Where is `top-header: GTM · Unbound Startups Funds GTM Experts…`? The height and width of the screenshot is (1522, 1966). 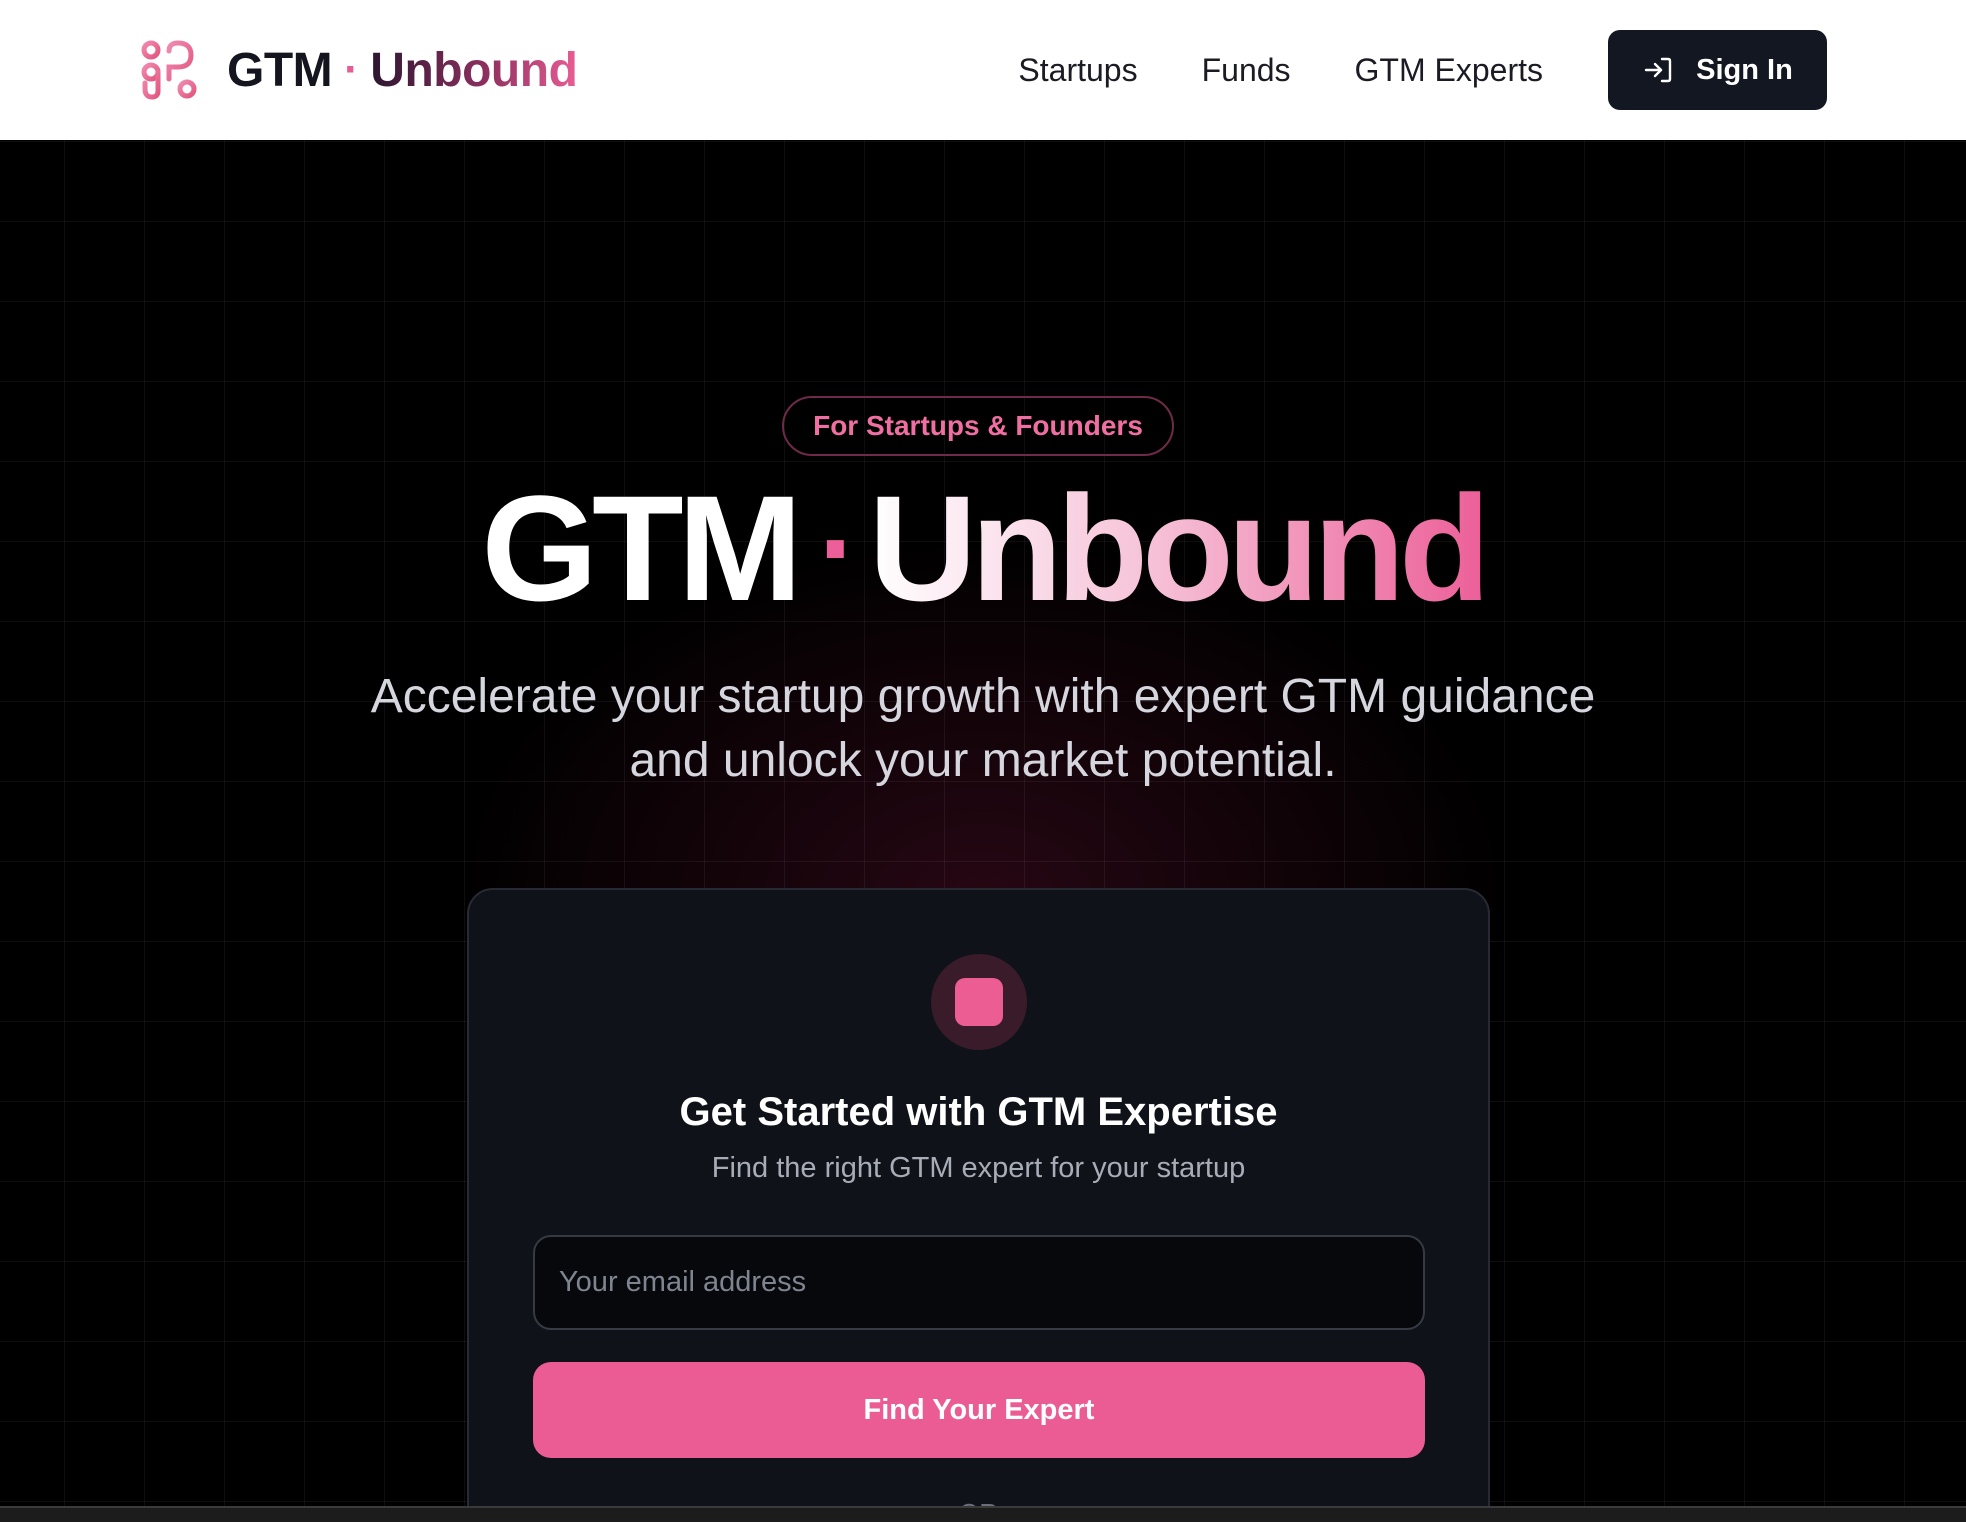
top-header: GTM · Unbound Startups Funds GTM Experts… is located at coordinates (983, 70).